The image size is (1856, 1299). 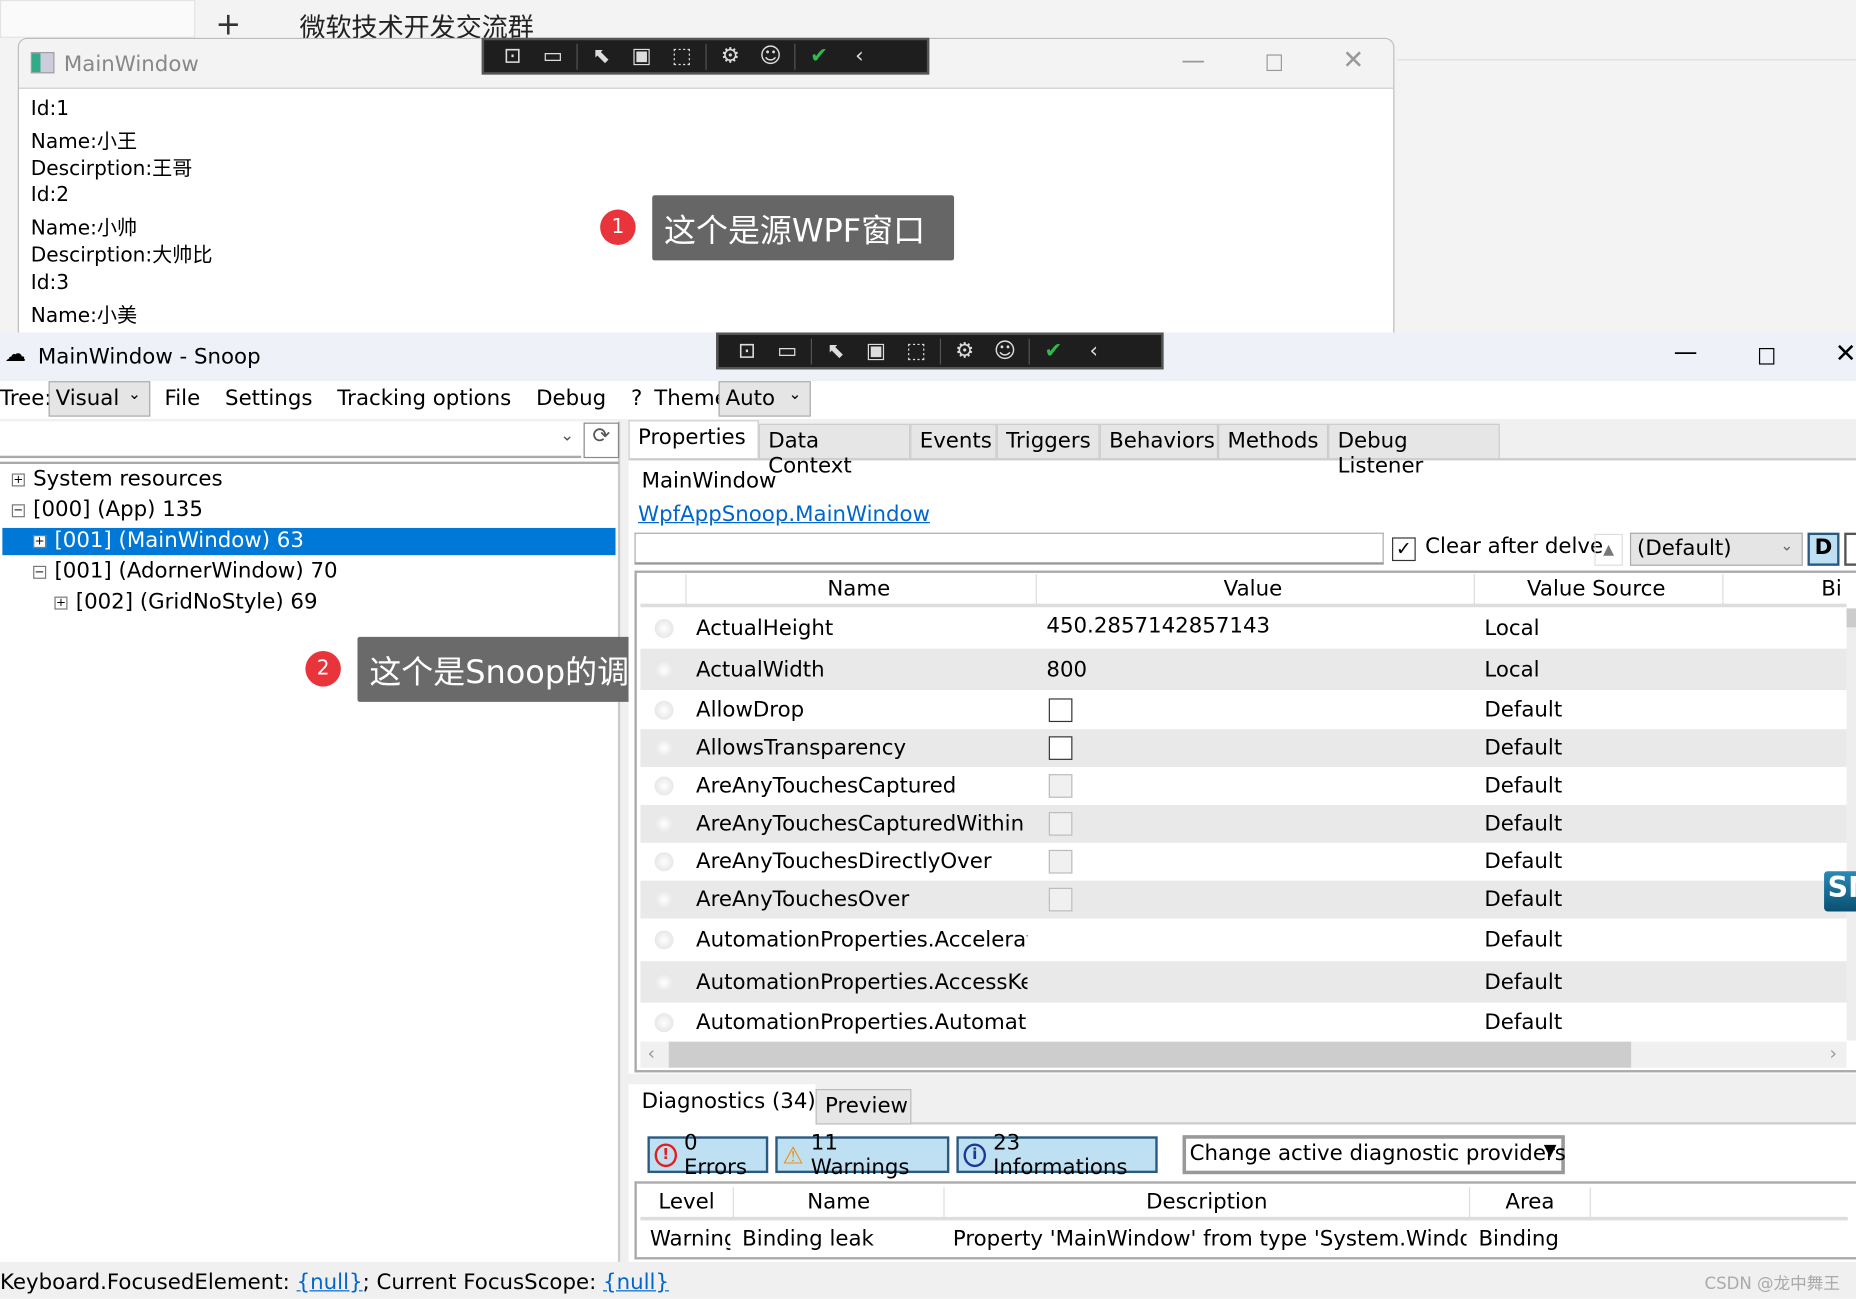 I want to click on menu-tracking-options: Tracking options, so click(x=424, y=398).